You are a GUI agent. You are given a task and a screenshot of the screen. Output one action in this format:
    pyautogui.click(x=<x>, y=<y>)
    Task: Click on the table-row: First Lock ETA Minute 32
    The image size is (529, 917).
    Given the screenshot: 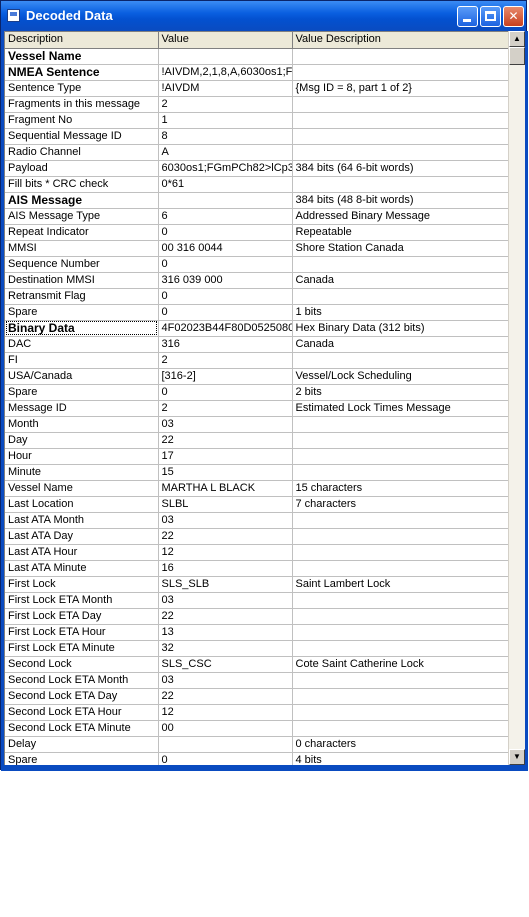 What is the action you would take?
    pyautogui.click(x=257, y=648)
    